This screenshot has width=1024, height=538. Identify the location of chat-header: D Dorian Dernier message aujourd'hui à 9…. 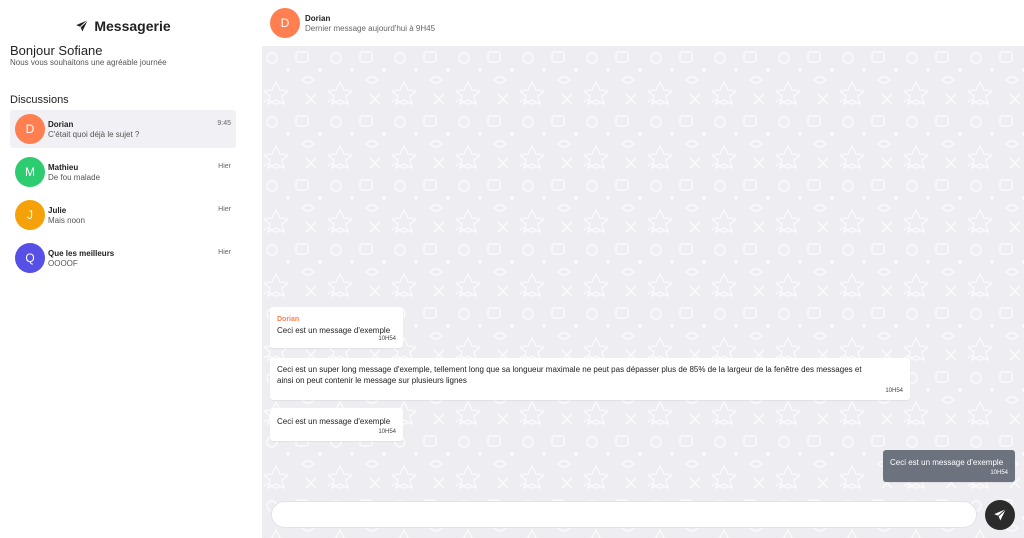
(643, 23).